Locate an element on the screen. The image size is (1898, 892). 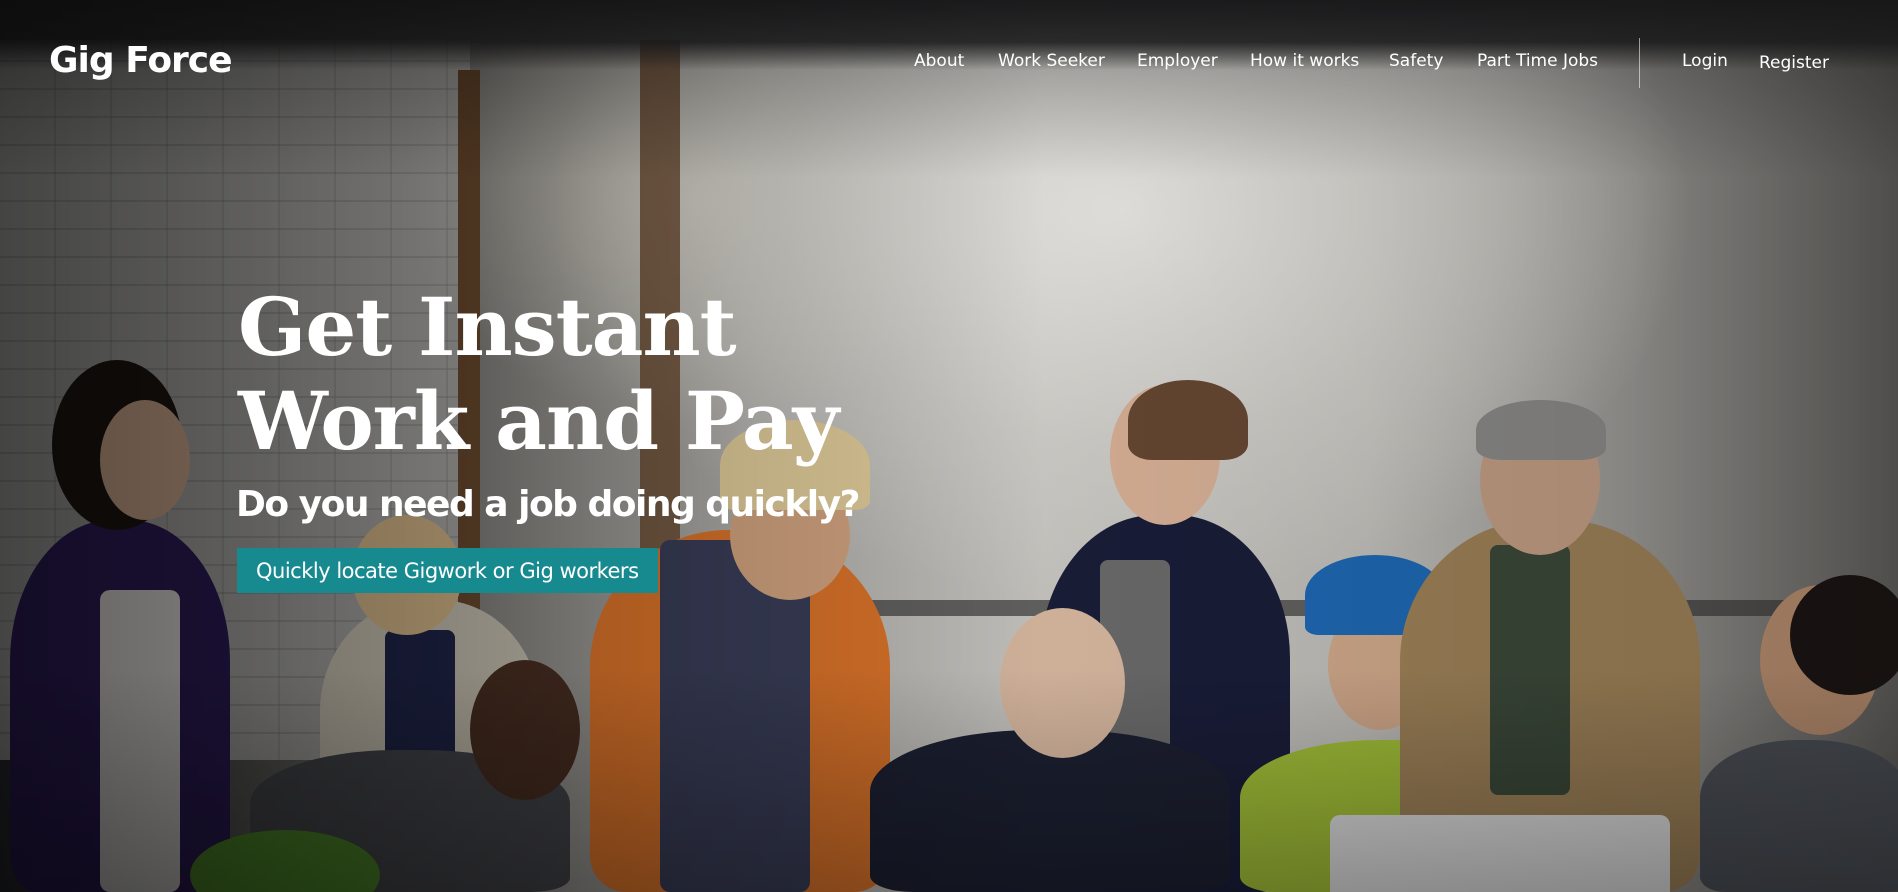
nav-divider is located at coordinates (1639, 63).